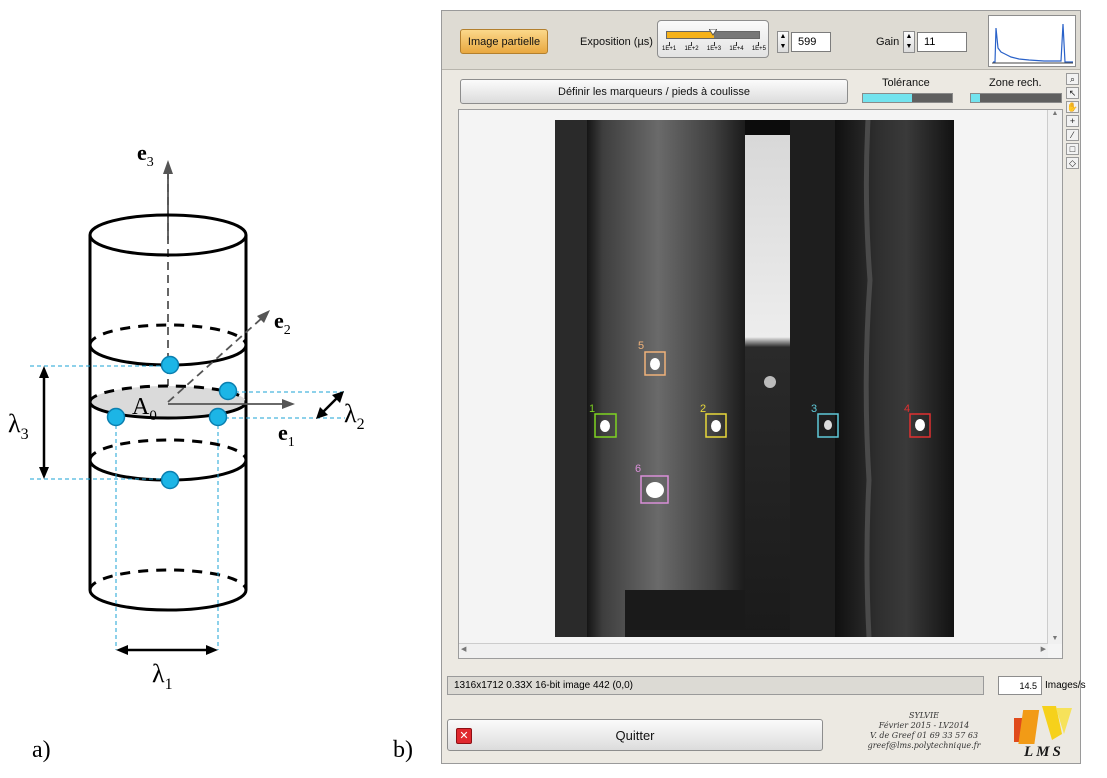  I want to click on exposure-label: Exposition (µs), so click(616, 42).